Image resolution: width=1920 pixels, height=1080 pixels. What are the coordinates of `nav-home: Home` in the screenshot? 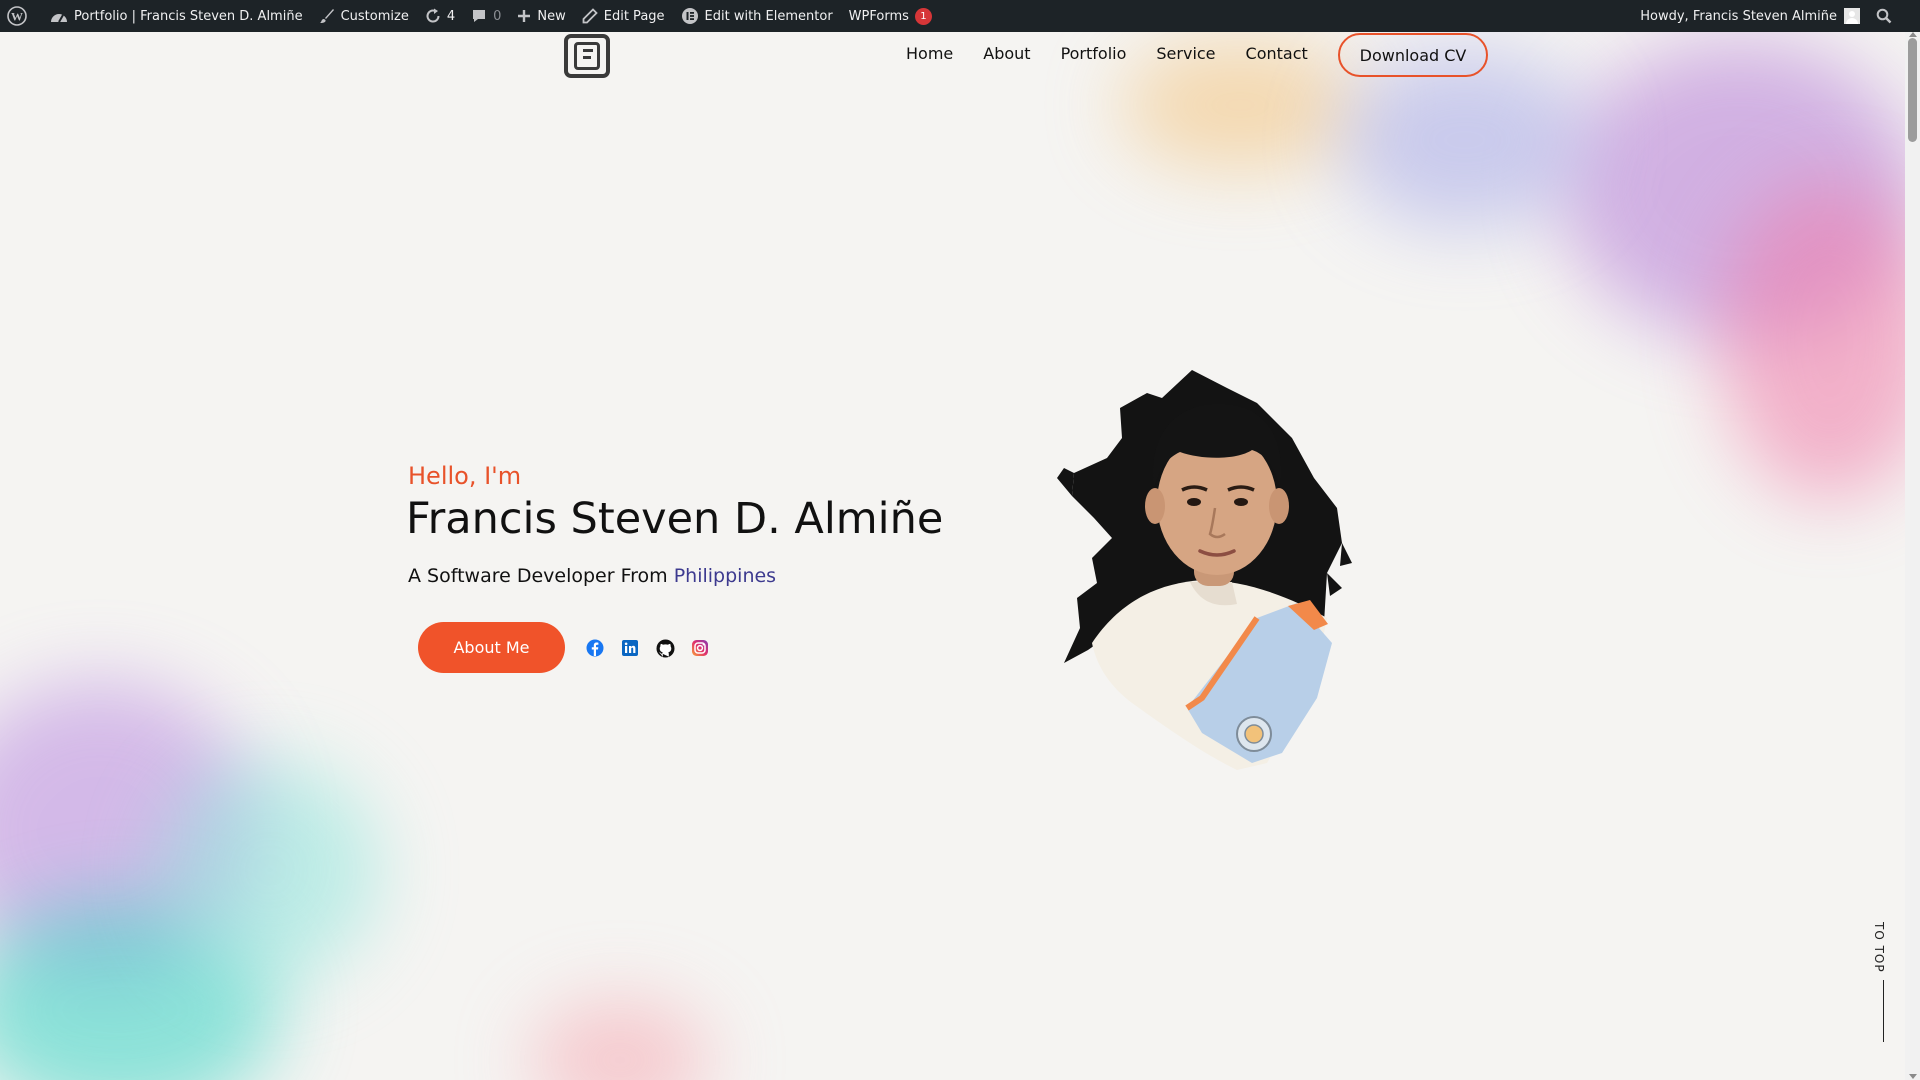 It's located at (929, 54).